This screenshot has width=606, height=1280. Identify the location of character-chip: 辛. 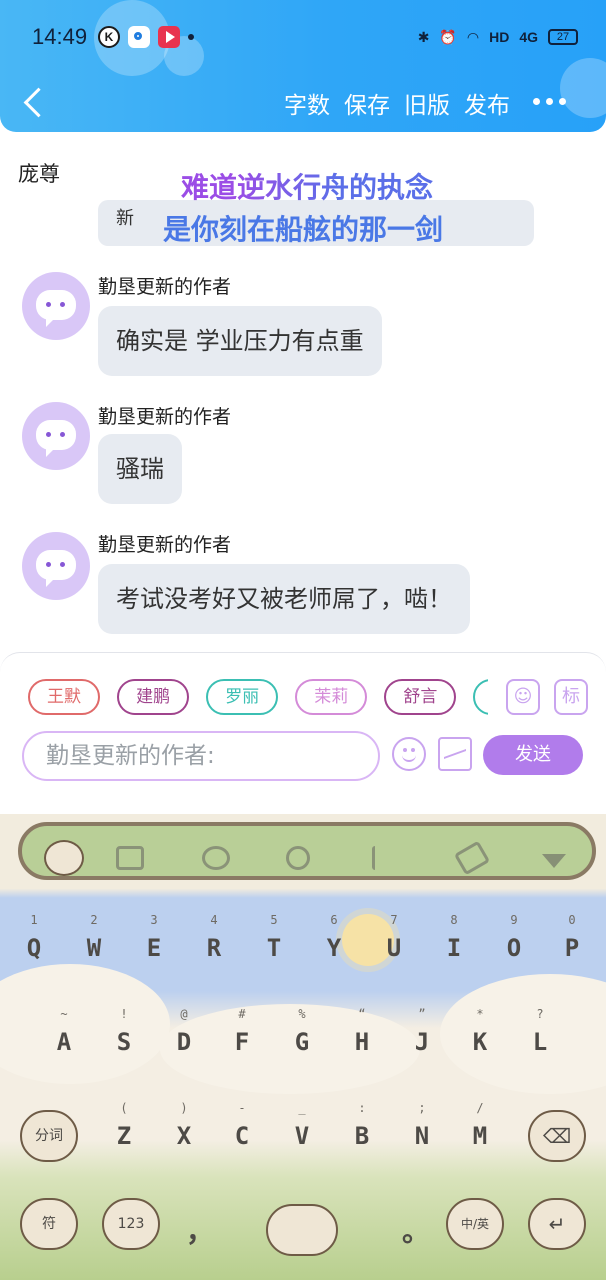
(480, 697).